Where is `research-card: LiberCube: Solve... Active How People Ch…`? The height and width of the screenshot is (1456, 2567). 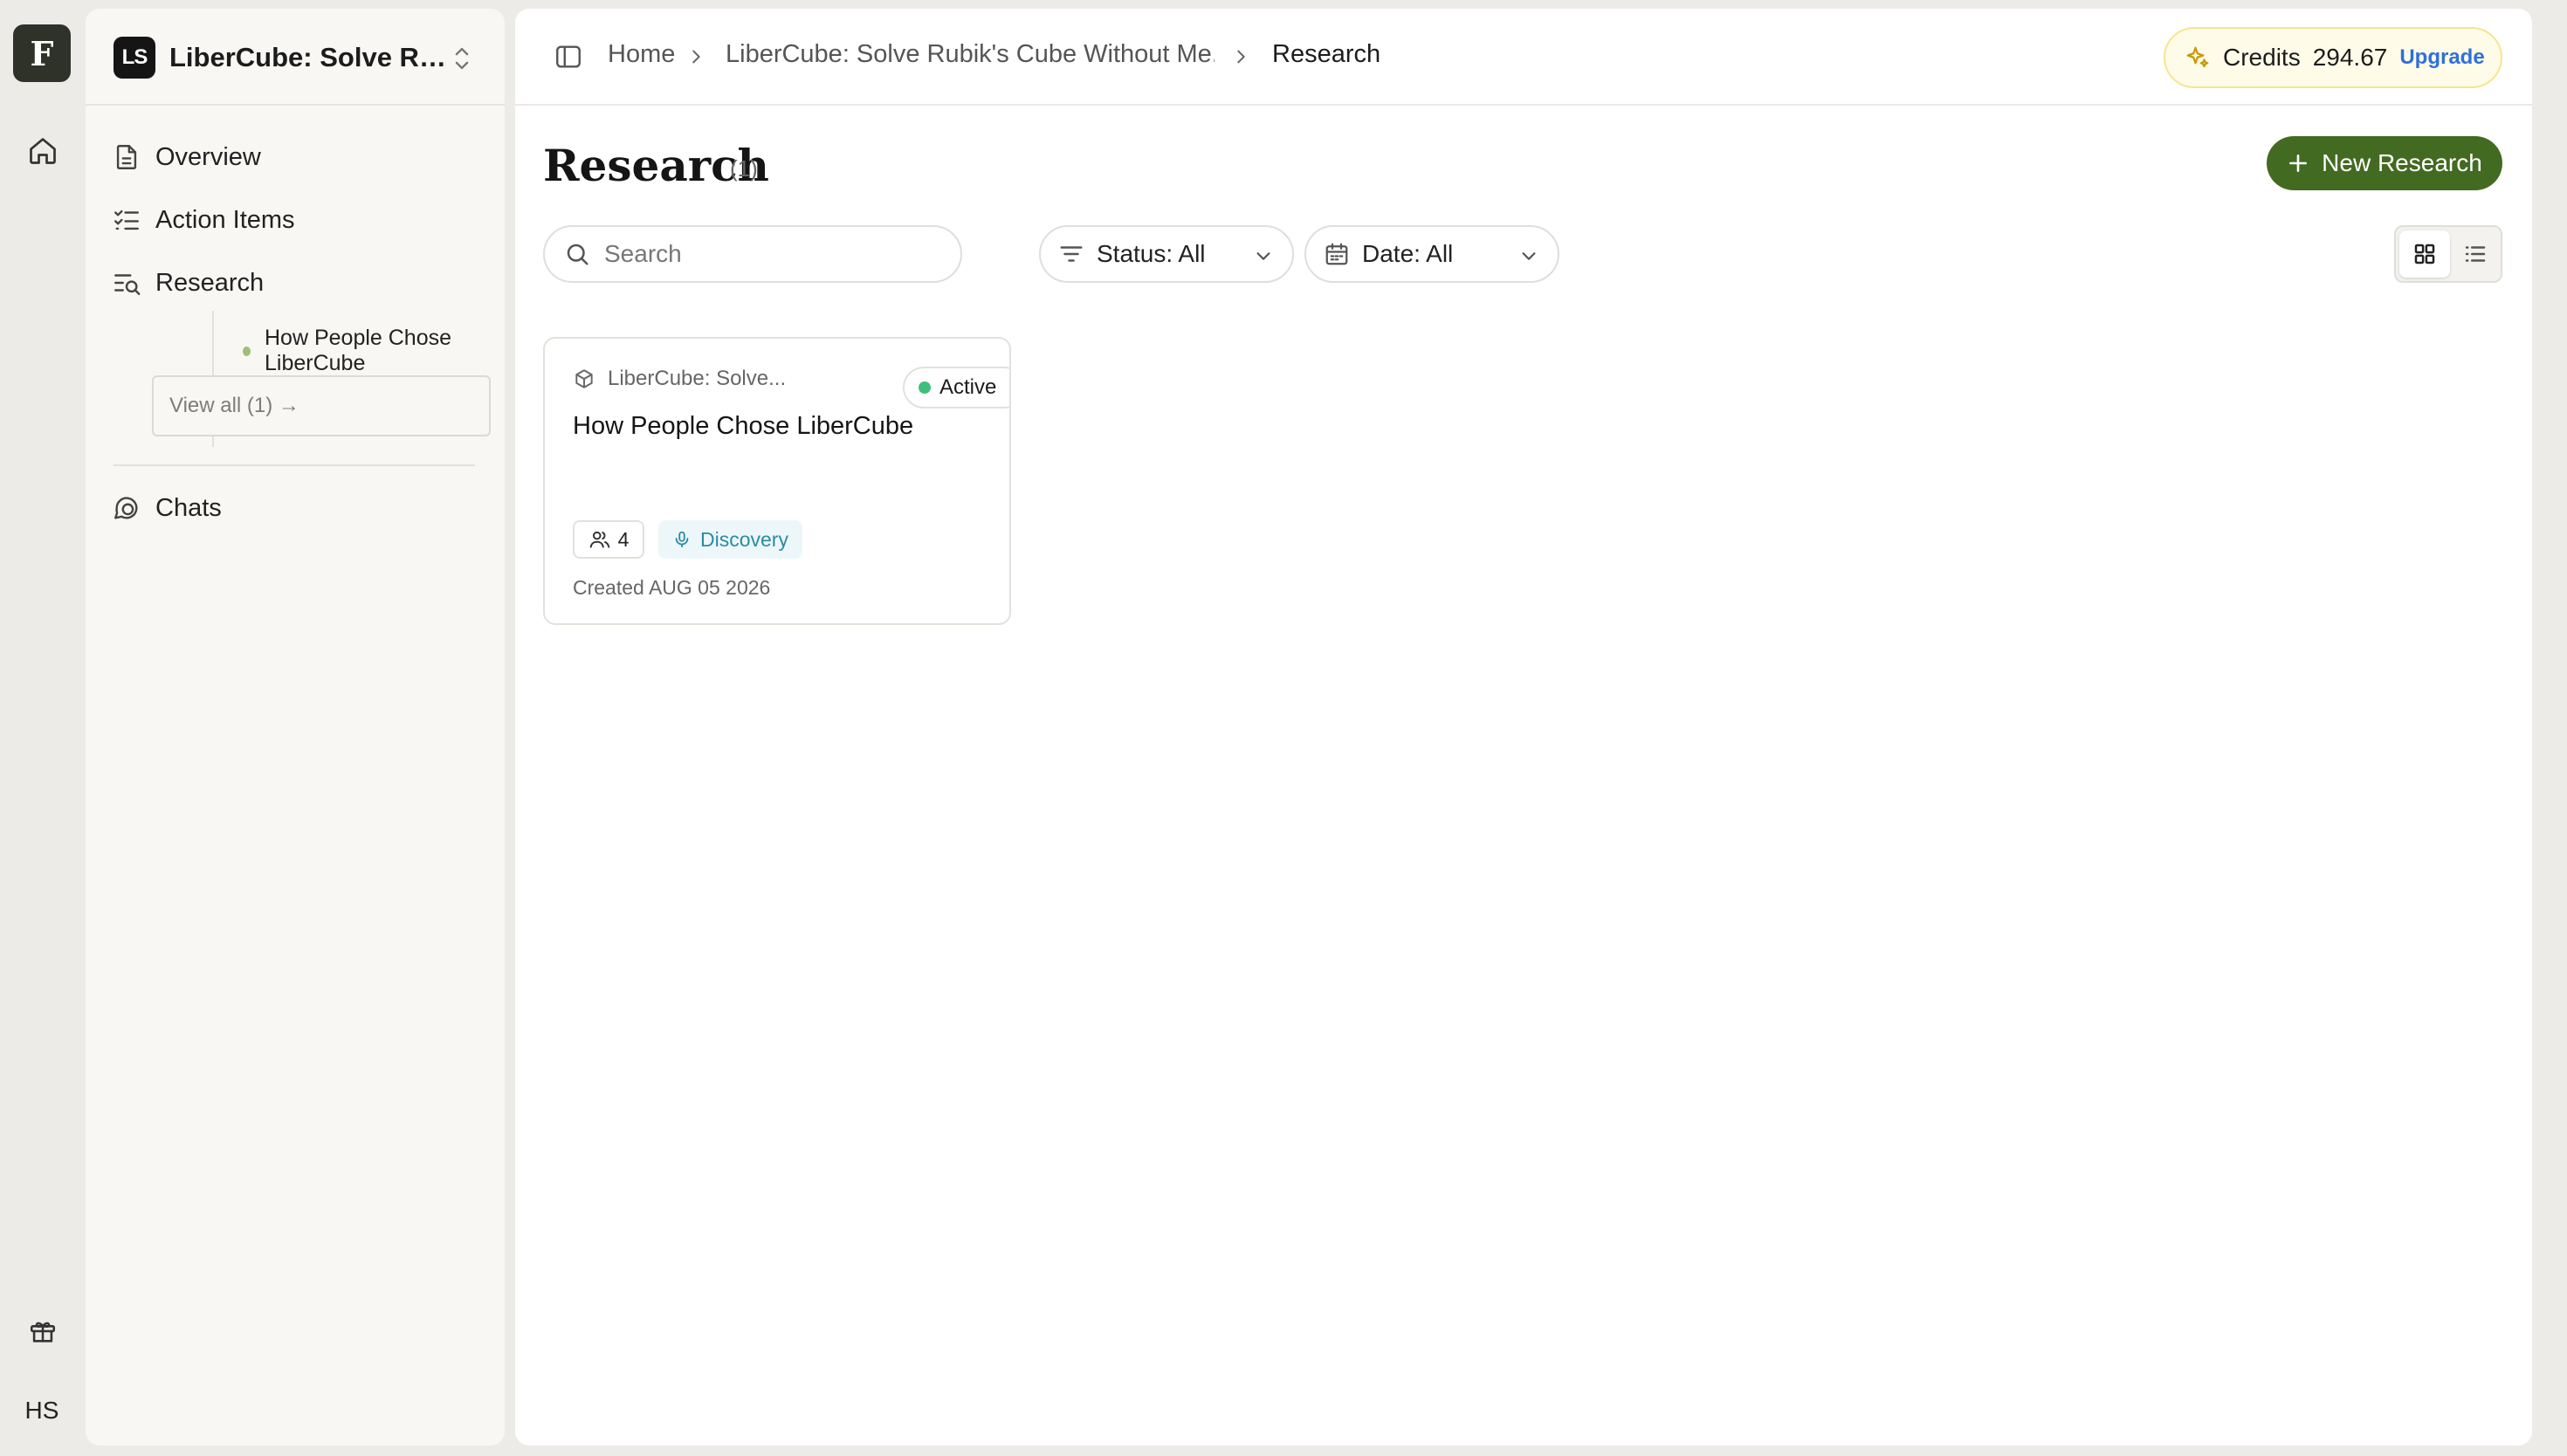 research-card: LiberCube: Solve... Active How People Ch… is located at coordinates (777, 481).